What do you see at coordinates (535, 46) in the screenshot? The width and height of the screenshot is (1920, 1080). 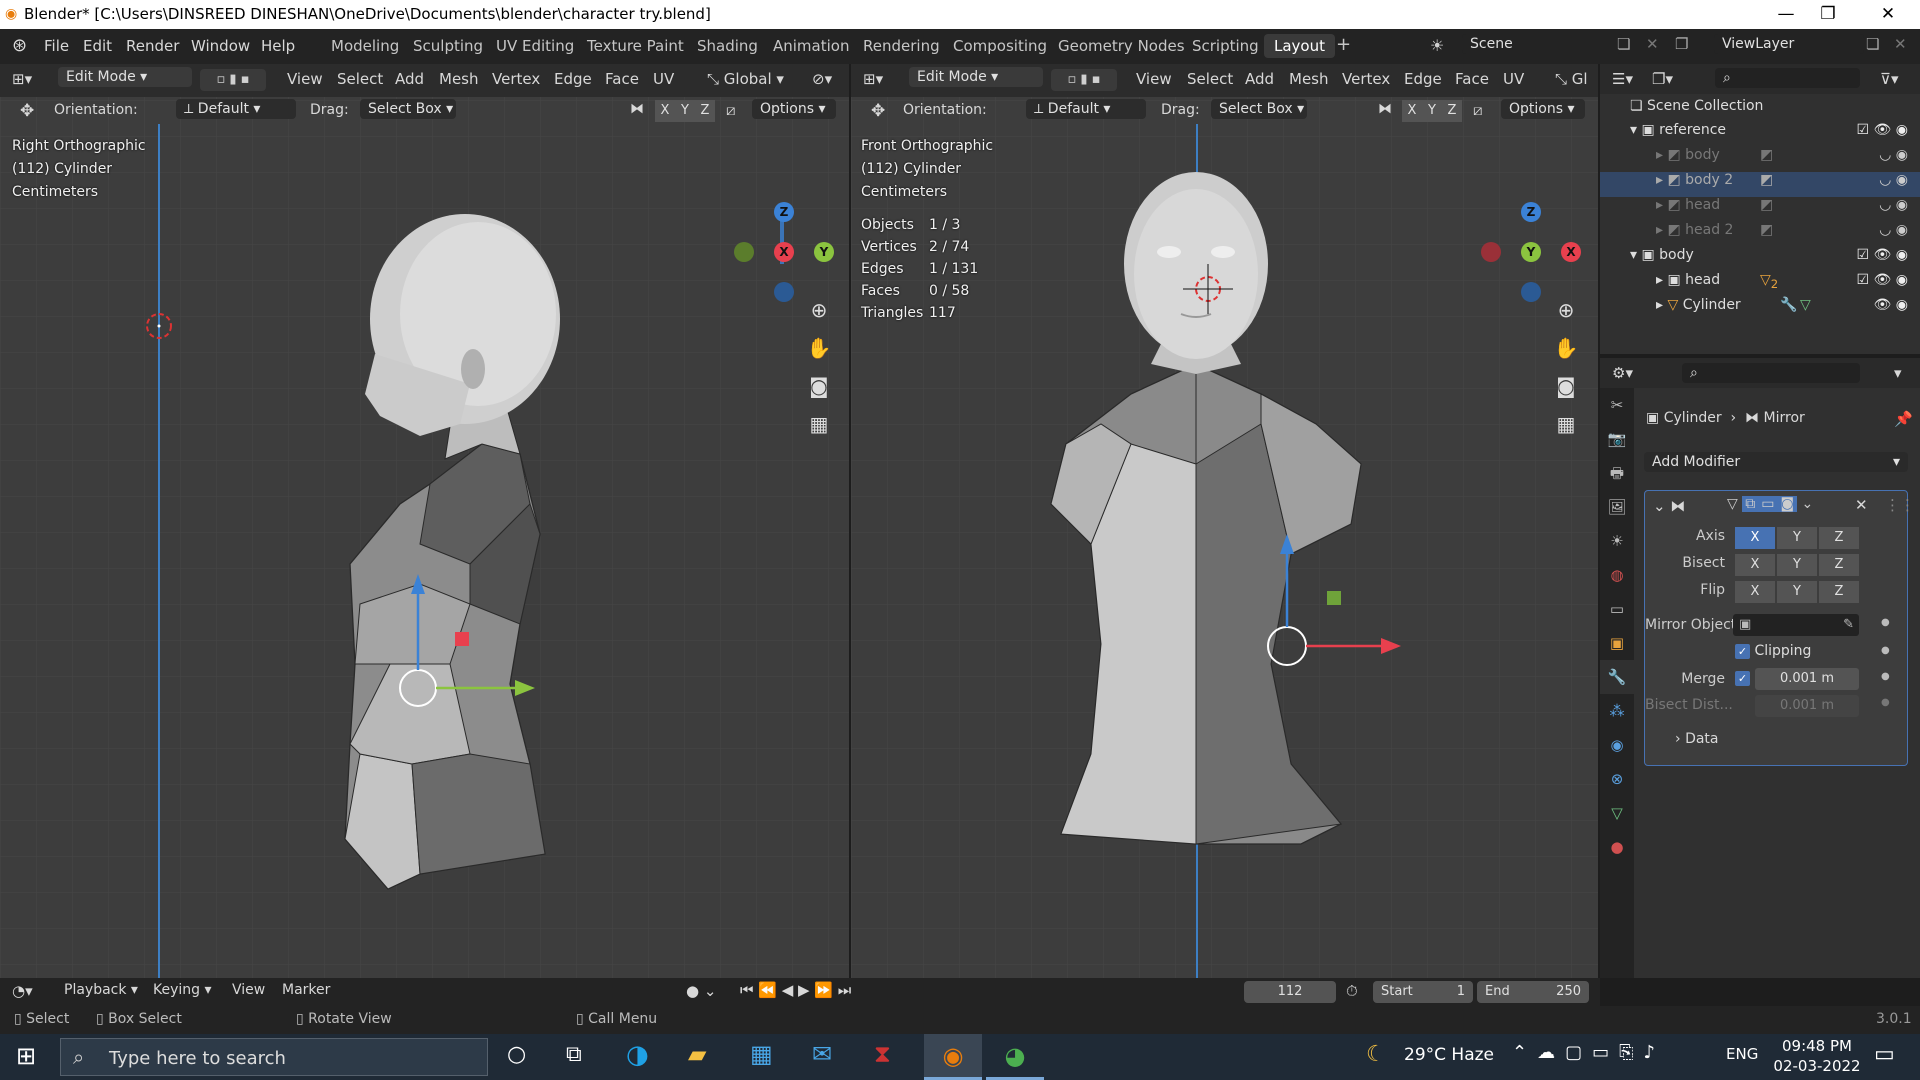 I see `tab-uv-editing: UV Editing` at bounding box center [535, 46].